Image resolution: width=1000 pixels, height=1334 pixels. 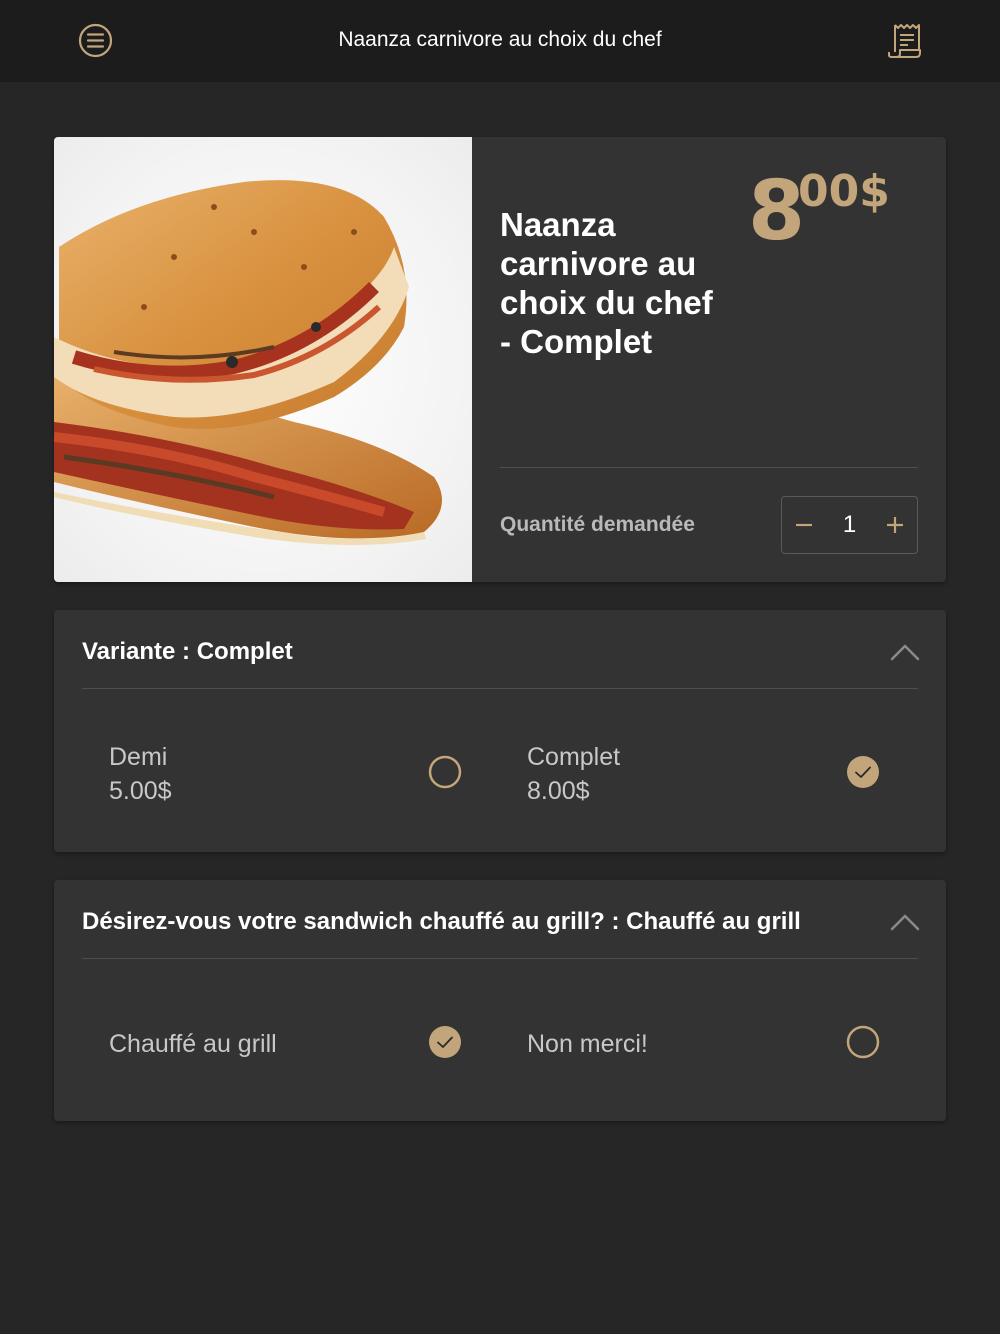 I want to click on quantity-stepper: 1, so click(x=849, y=525).